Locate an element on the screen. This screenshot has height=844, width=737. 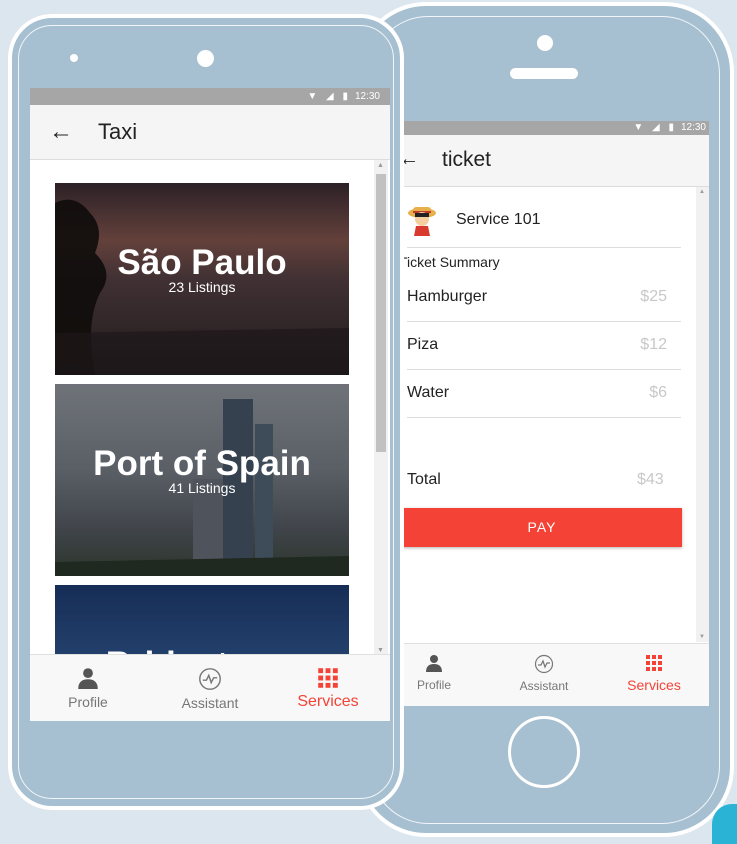
app-bar: ← ticket is located at coordinates (554, 161).